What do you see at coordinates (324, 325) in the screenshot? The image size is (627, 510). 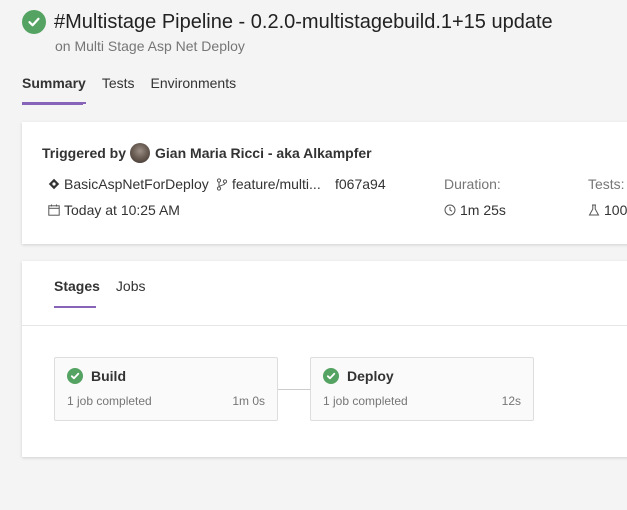 I see `divider` at bounding box center [324, 325].